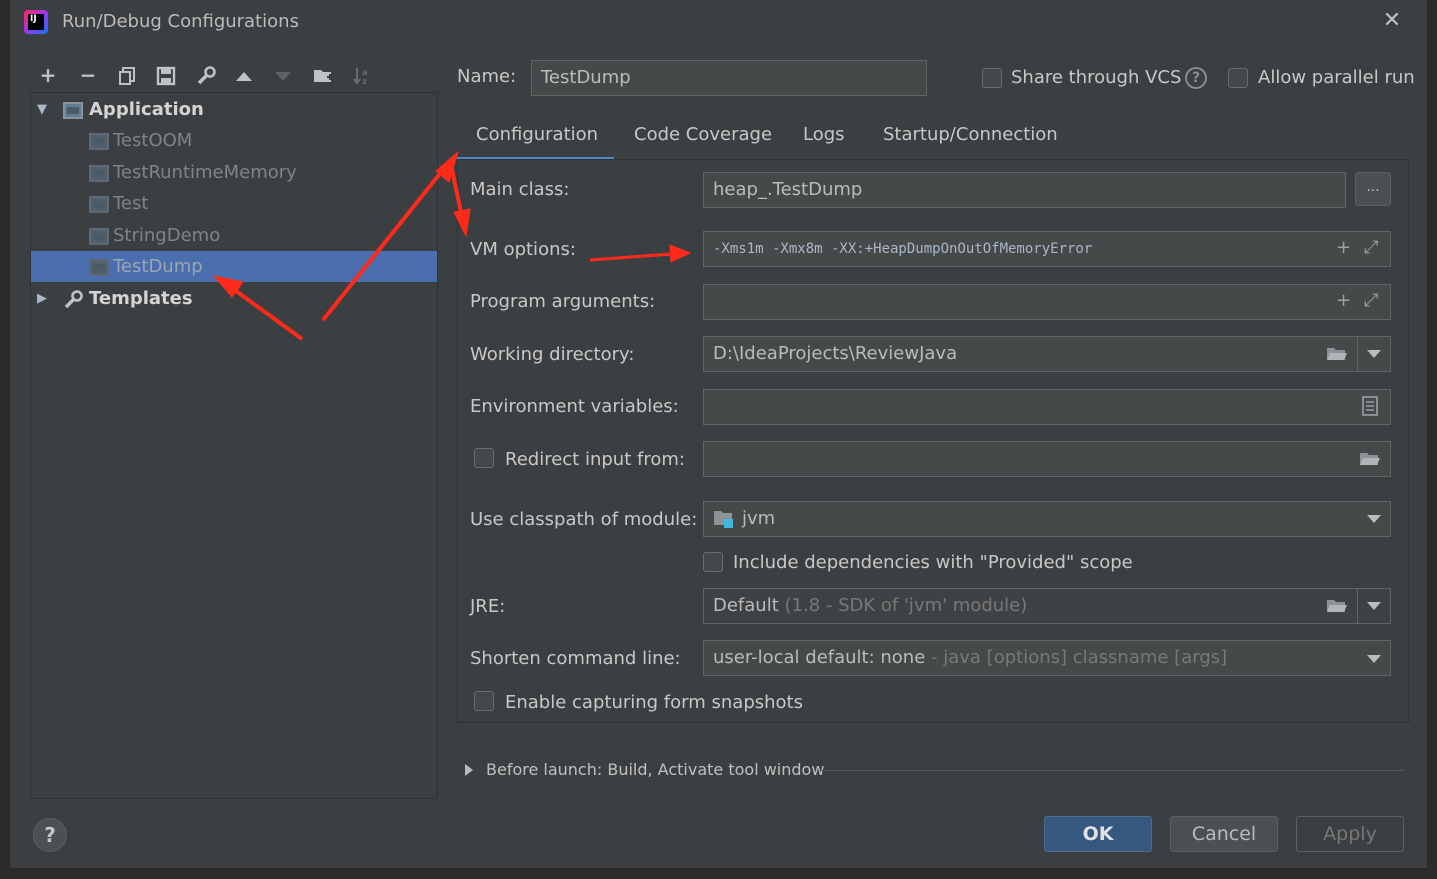  What do you see at coordinates (131, 203) in the screenshot?
I see `tree-item-label: Test` at bounding box center [131, 203].